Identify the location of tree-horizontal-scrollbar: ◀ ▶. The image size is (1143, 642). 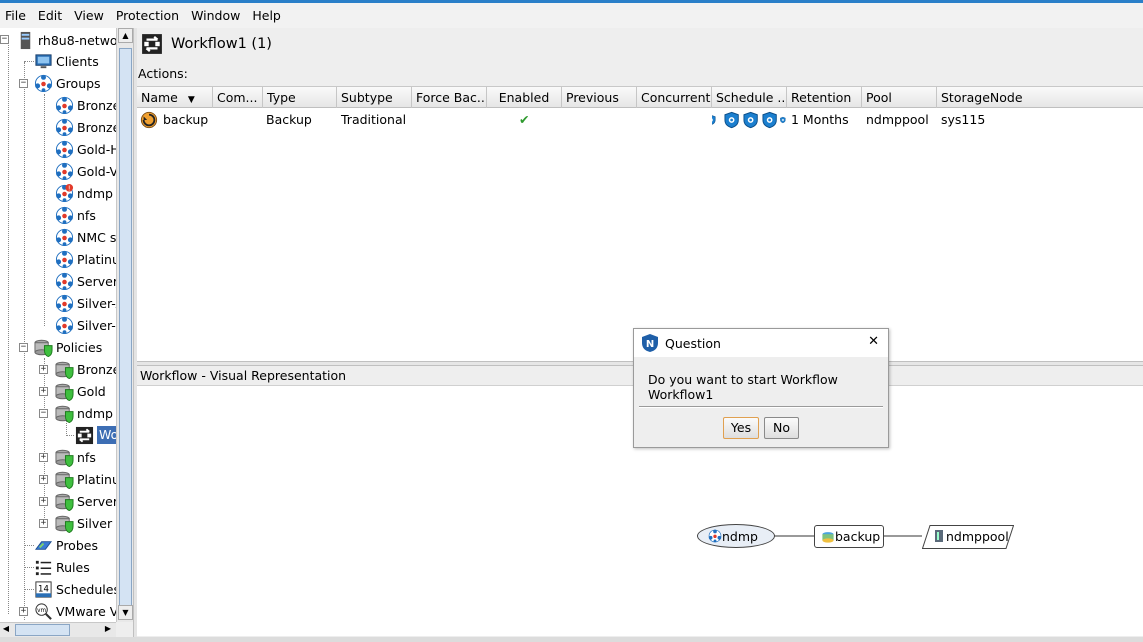
(58, 629).